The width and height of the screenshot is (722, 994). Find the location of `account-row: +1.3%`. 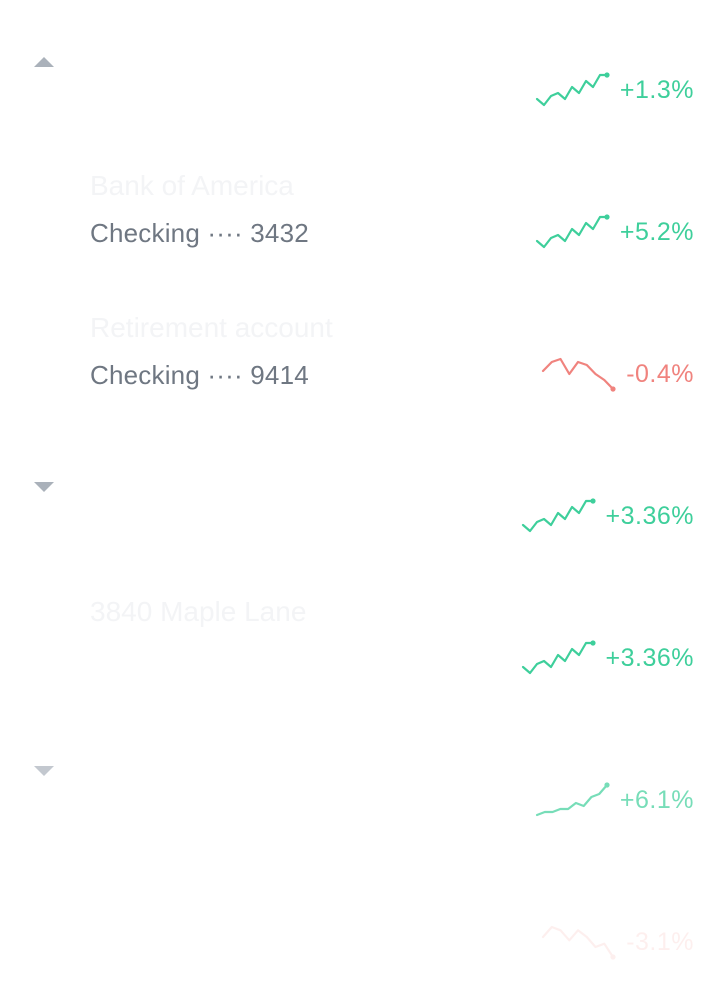

account-row: +1.3% is located at coordinates (361, 71).